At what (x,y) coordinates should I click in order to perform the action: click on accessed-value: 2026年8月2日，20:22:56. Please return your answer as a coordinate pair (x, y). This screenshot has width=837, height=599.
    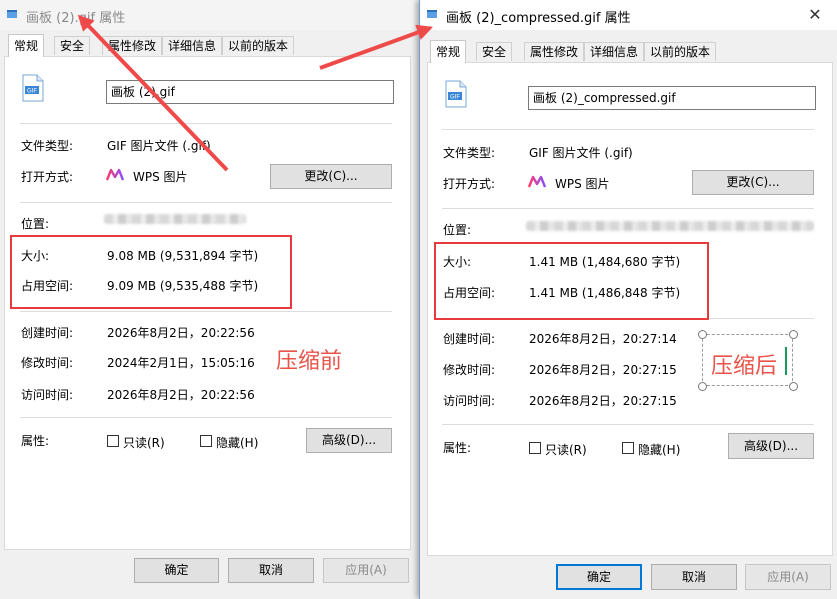
    Looking at the image, I should click on (181, 395).